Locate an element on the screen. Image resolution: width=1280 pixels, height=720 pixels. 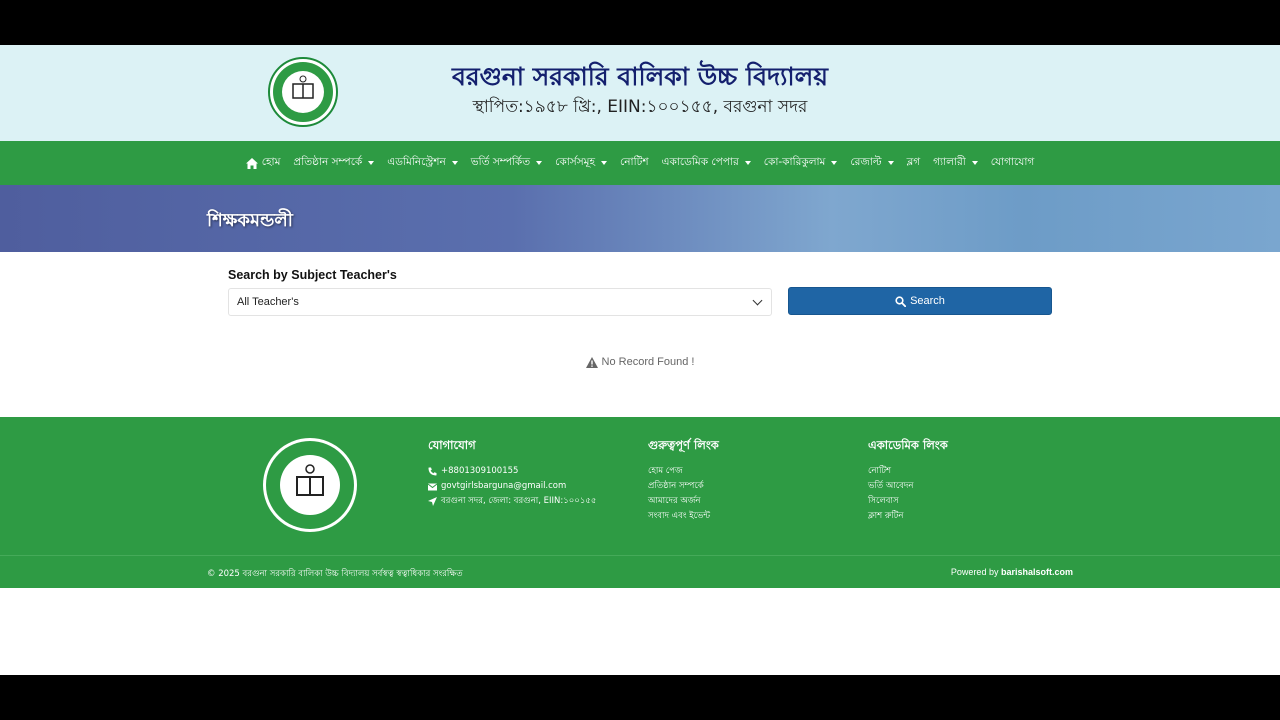
footer-link-home: হোম পেজ is located at coordinates (683, 471).